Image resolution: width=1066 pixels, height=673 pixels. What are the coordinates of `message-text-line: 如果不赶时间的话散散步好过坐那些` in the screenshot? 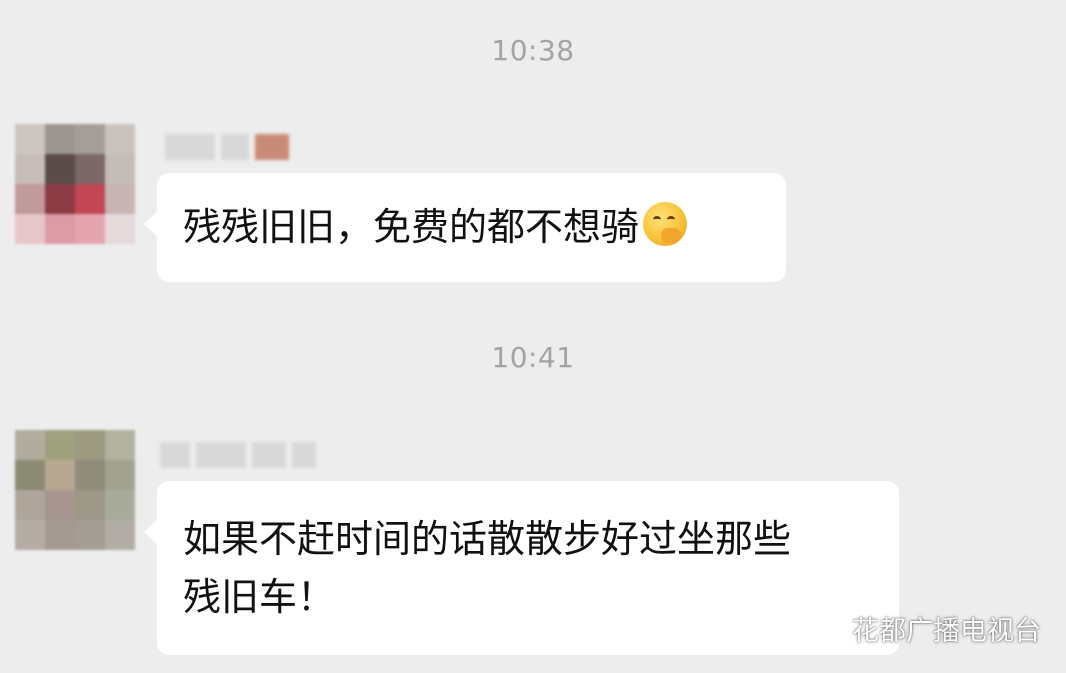 It's located at (487, 539).